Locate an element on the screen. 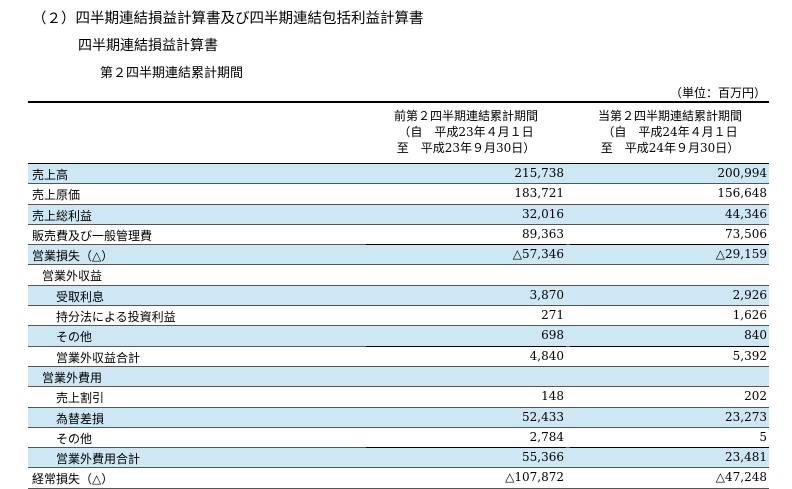  prior-value: 3,870 is located at coordinates (546, 294).